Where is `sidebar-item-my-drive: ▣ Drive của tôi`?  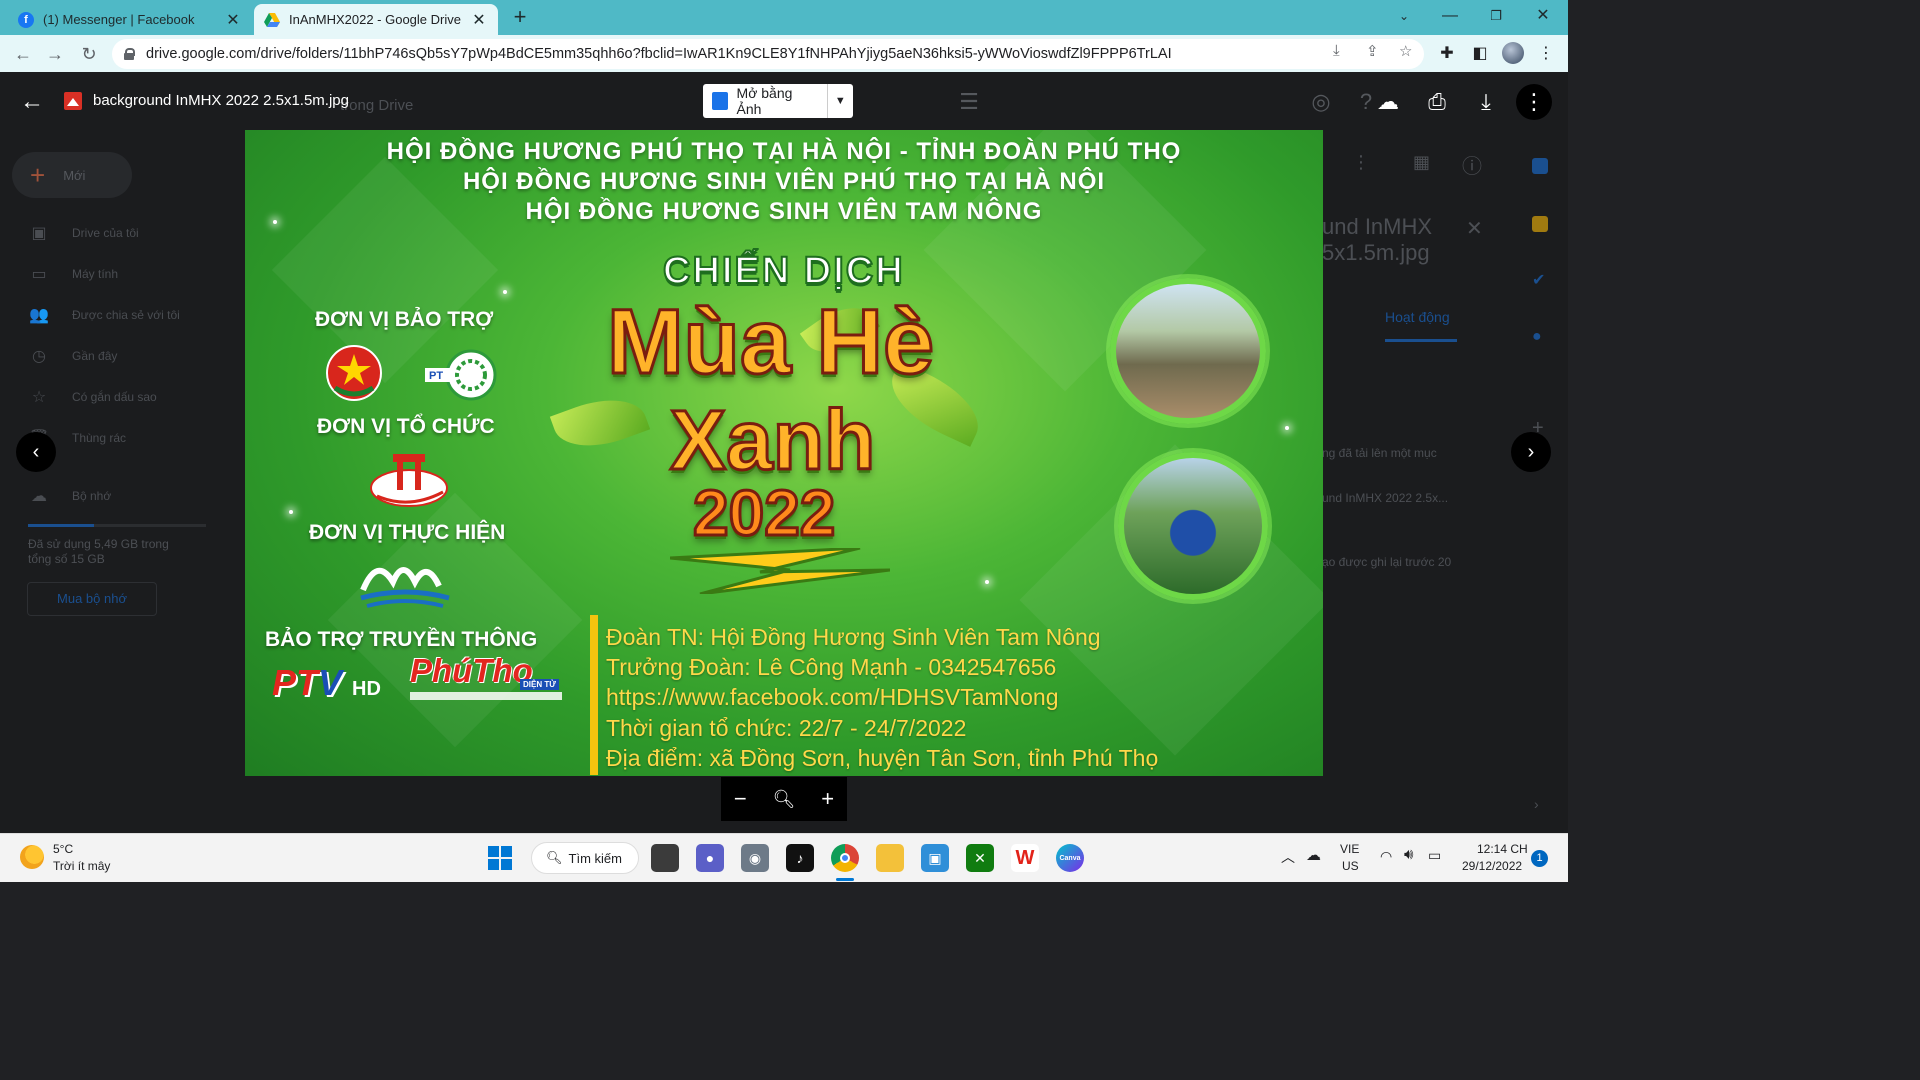 sidebar-item-my-drive: ▣ Drive của tôi is located at coordinates (83, 233).